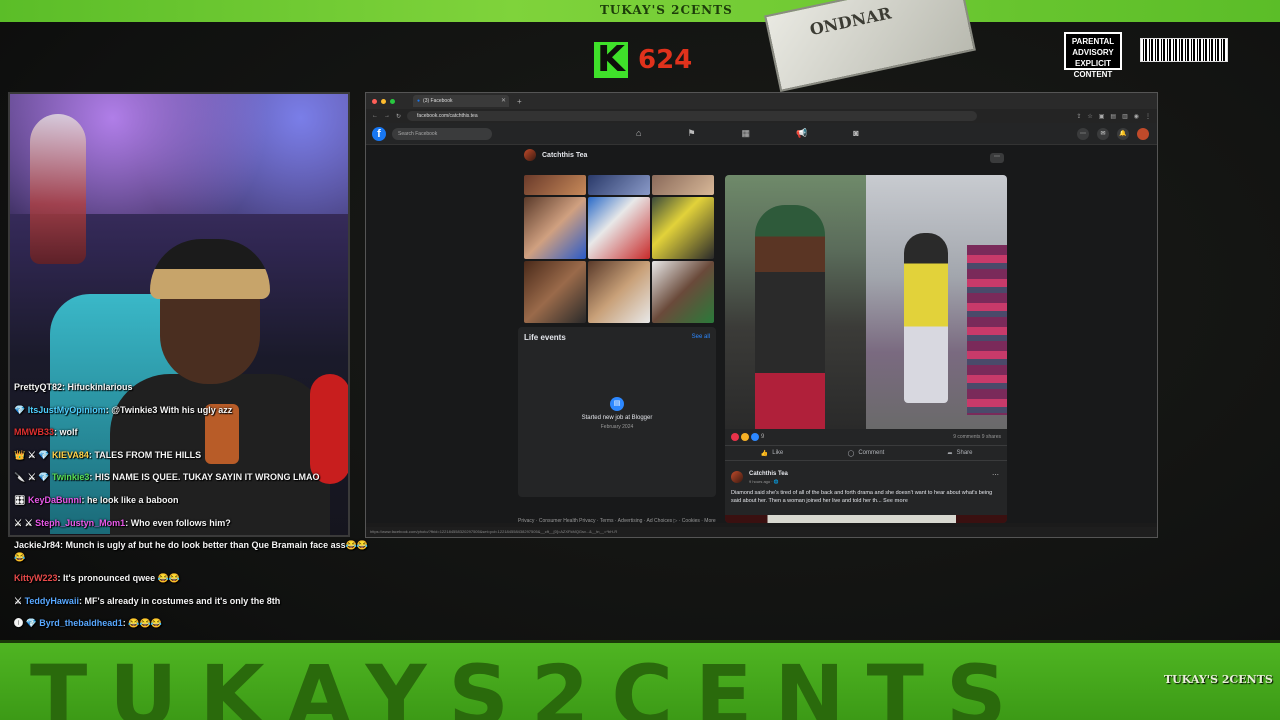  What do you see at coordinates (1143, 134) in the screenshot?
I see `account-avatar` at bounding box center [1143, 134].